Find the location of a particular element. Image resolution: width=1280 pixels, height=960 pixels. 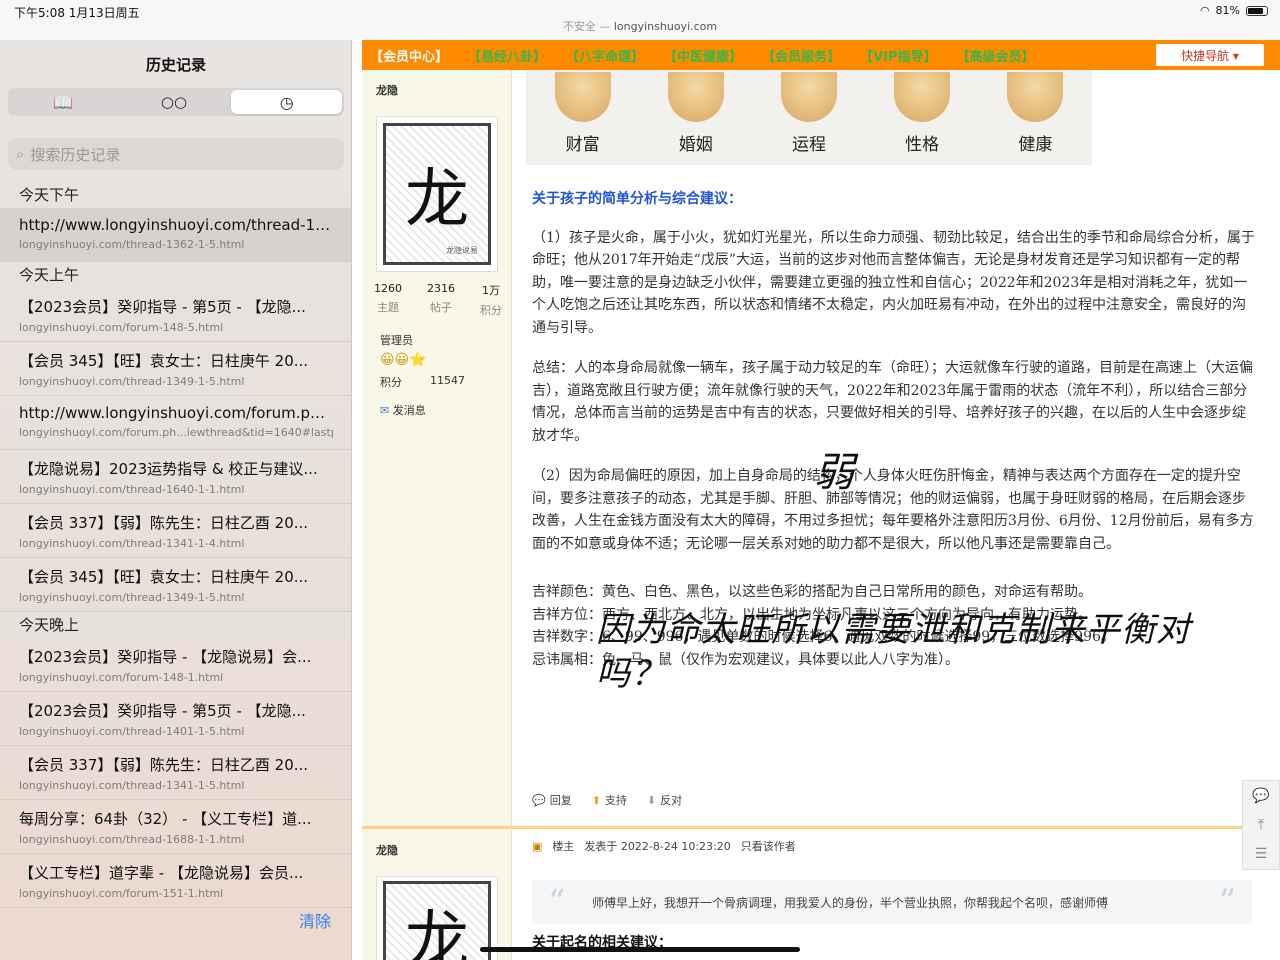

handwritten-note-question: 因为命太旺所以需要泄和克制来平衡对吗？ is located at coordinates (893, 652).